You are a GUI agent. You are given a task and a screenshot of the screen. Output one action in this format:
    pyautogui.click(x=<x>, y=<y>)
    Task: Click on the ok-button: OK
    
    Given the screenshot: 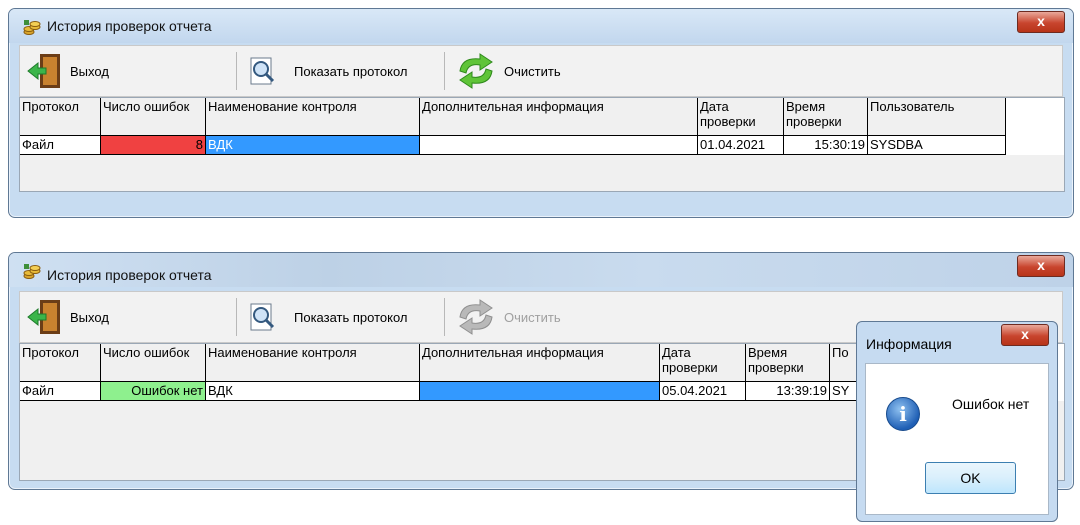 What is the action you would take?
    pyautogui.click(x=970, y=478)
    